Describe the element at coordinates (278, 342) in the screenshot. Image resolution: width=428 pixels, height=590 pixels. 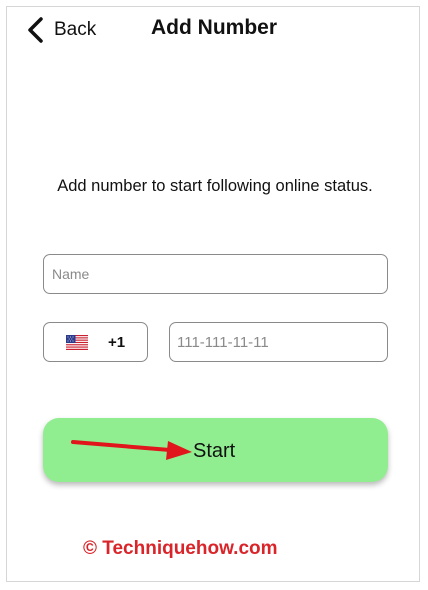
I see `phone-number-input` at that location.